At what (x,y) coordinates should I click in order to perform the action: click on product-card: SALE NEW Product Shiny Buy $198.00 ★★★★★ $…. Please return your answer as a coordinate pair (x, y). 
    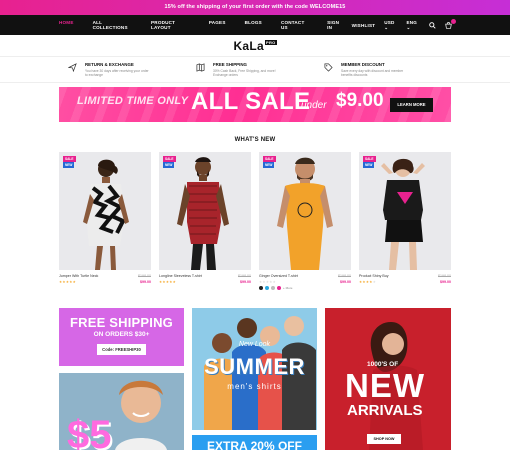
    Looking at the image, I should click on (405, 221).